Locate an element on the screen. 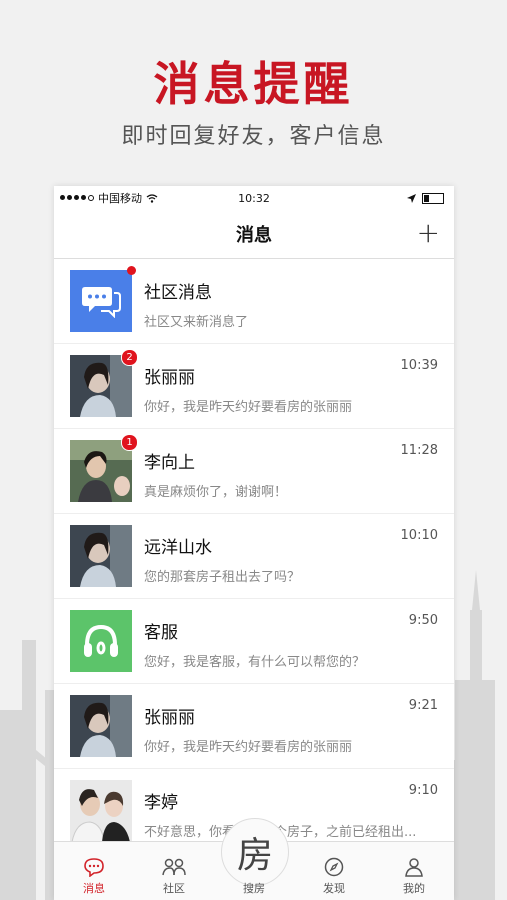 The height and width of the screenshot is (900, 507). add-button: + is located at coordinates (428, 232).